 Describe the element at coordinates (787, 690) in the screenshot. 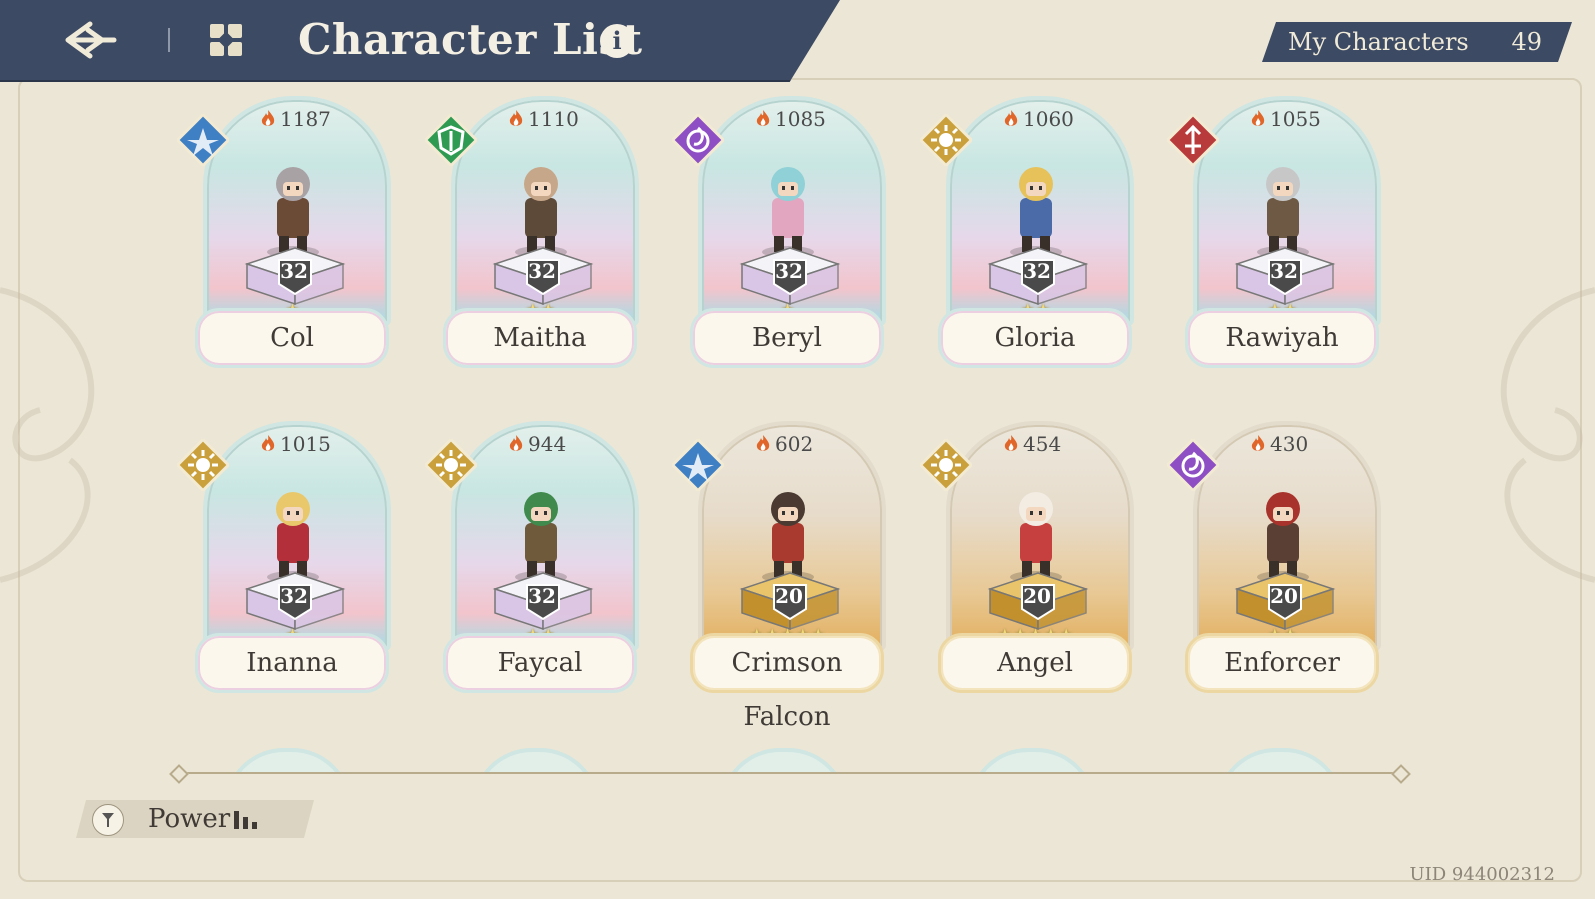

I see `character-name: Crimson Falcon` at that location.